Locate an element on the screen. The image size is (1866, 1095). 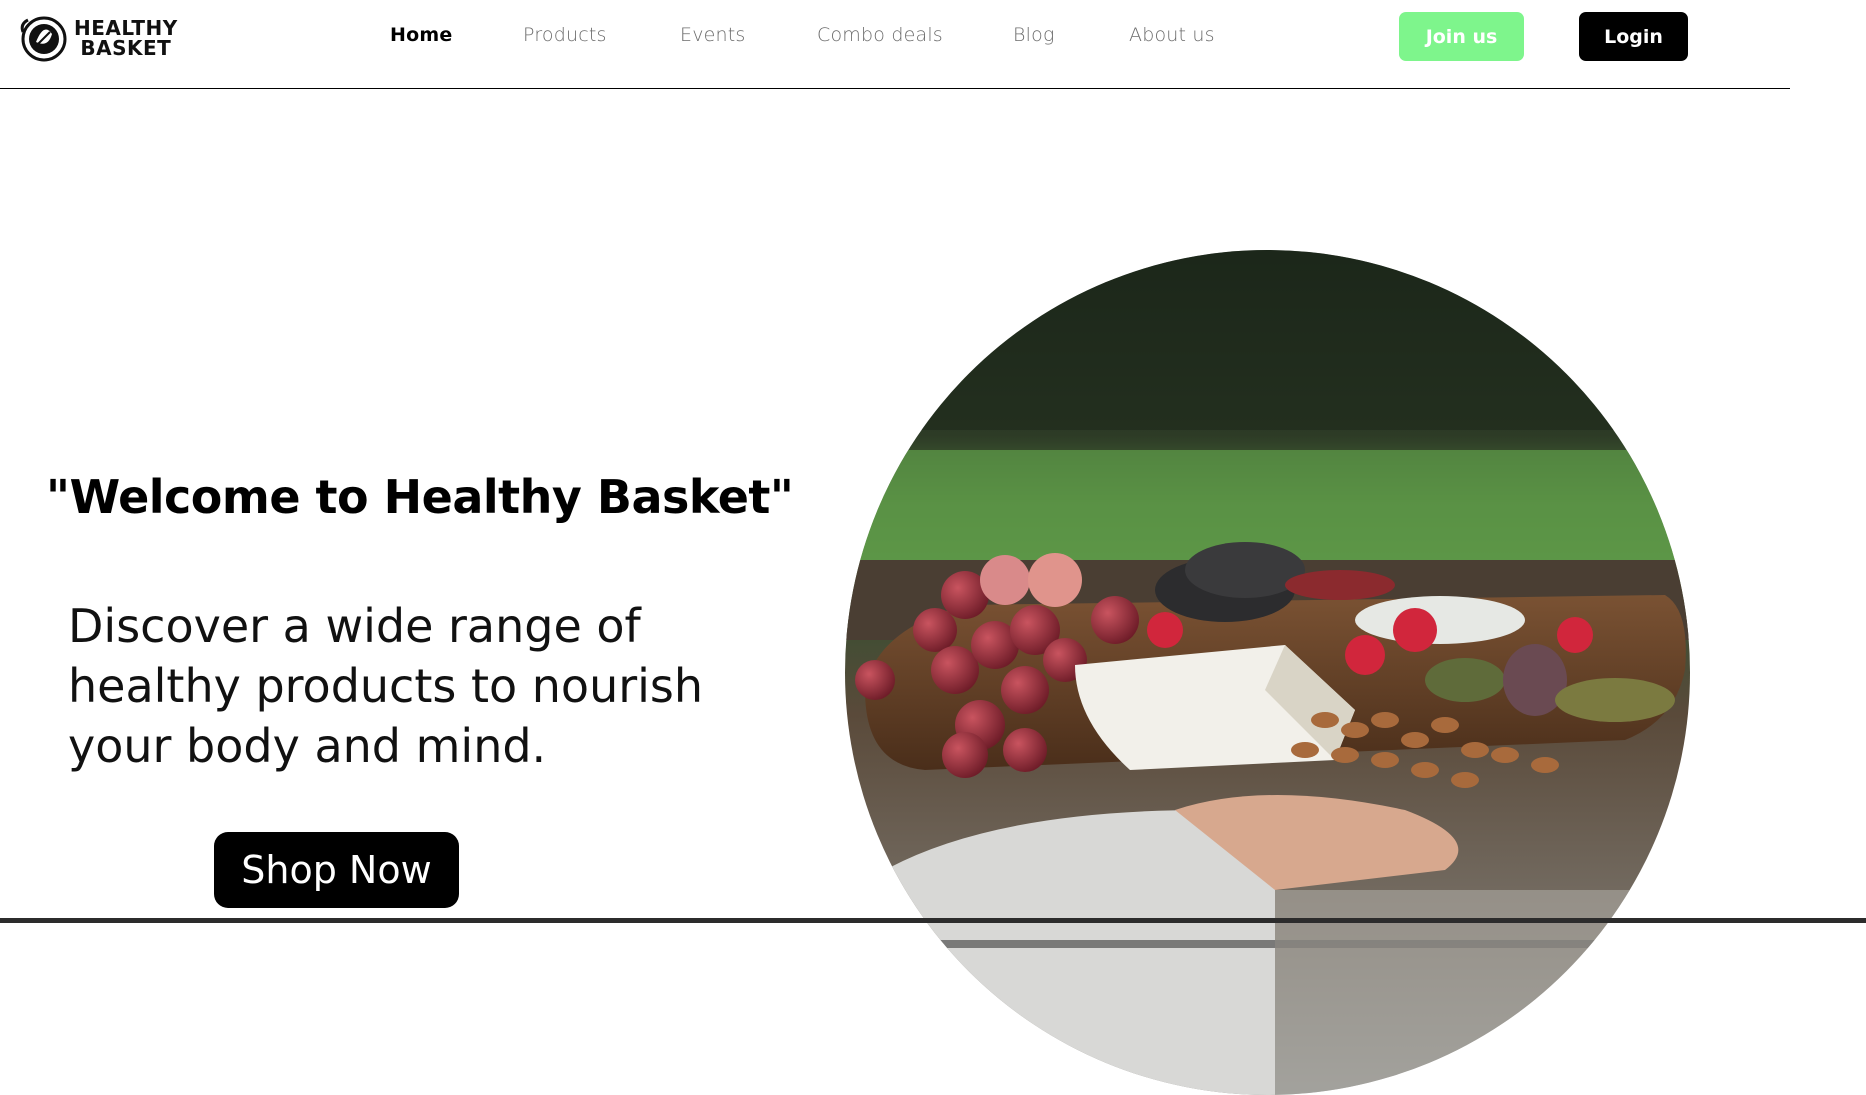
brand-name: HEALTHY BASKET is located at coordinates (126, 38).